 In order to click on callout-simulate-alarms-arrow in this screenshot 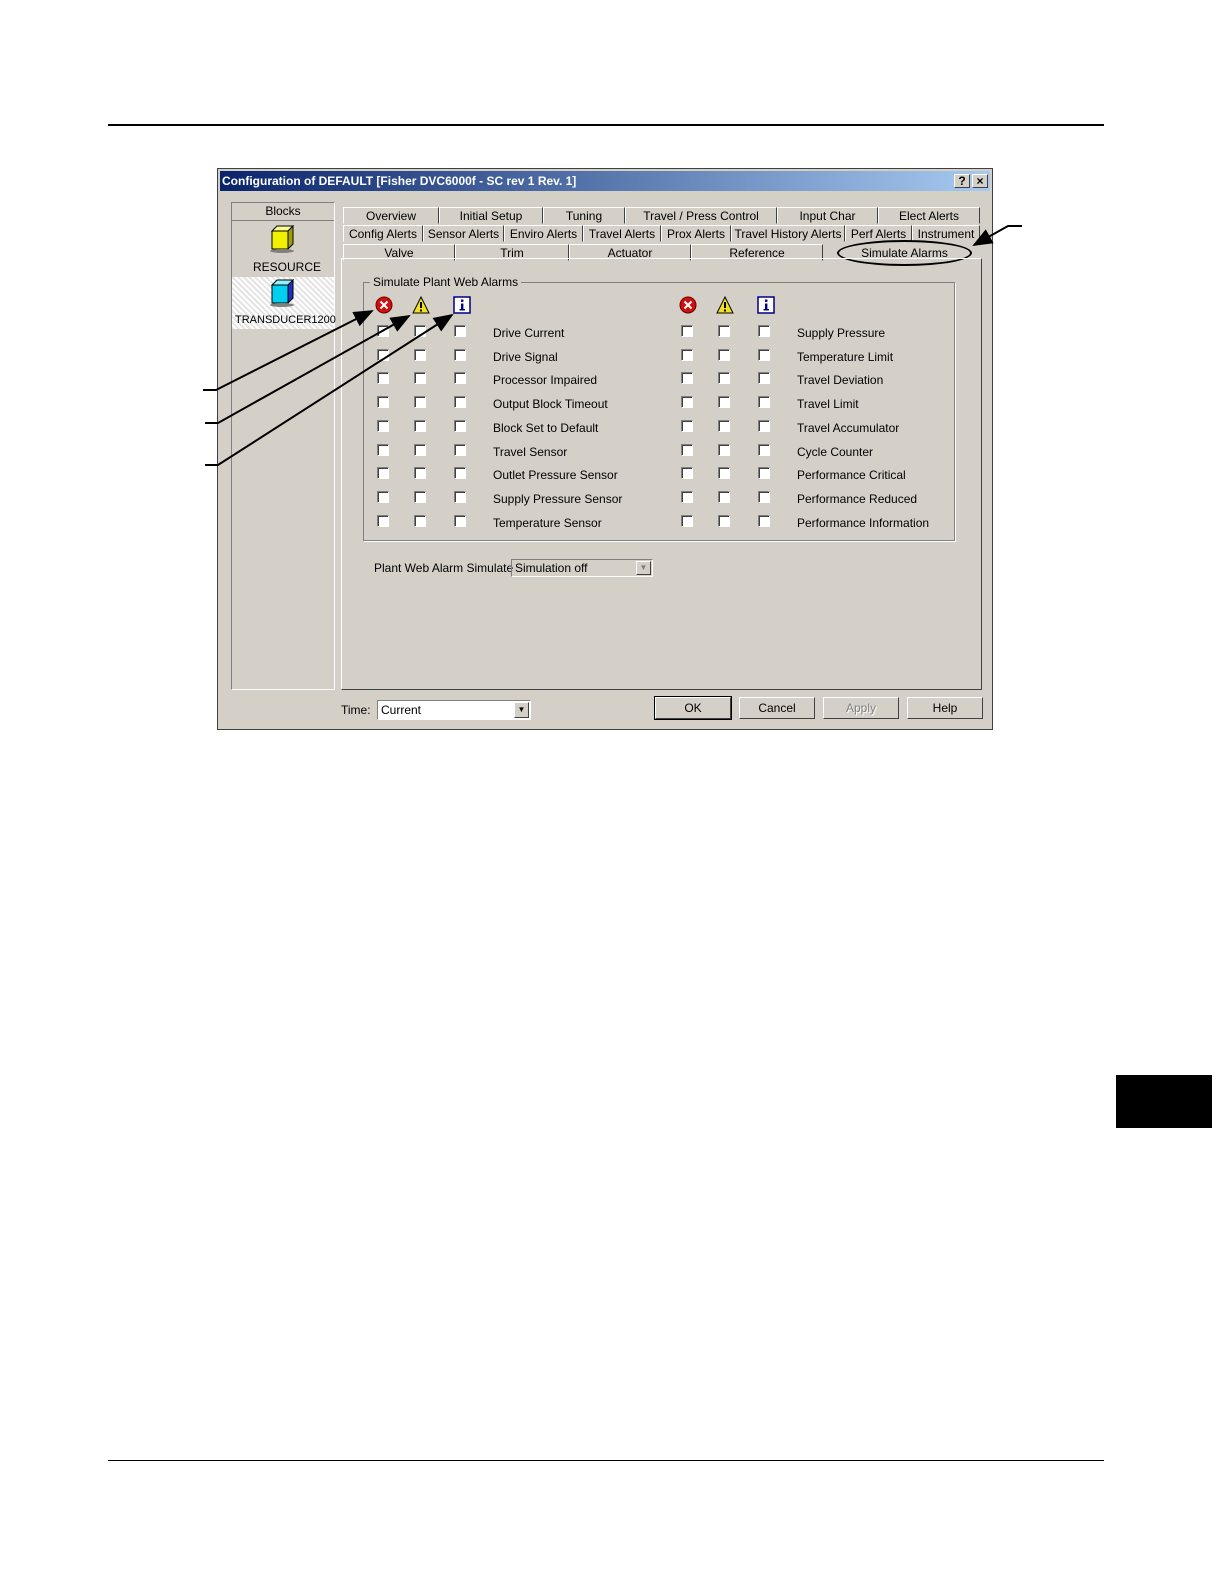, I will do `click(997, 235)`.